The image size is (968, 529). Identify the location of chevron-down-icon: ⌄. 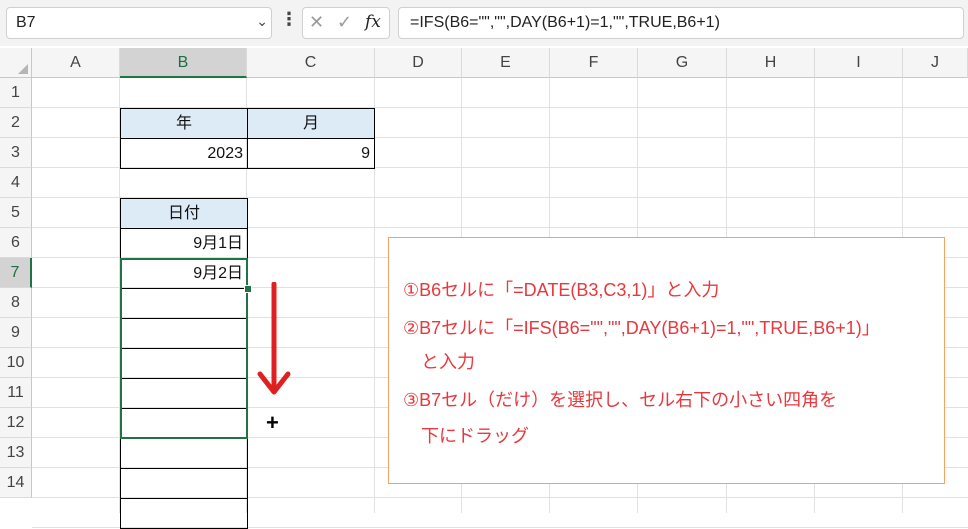
(262, 21).